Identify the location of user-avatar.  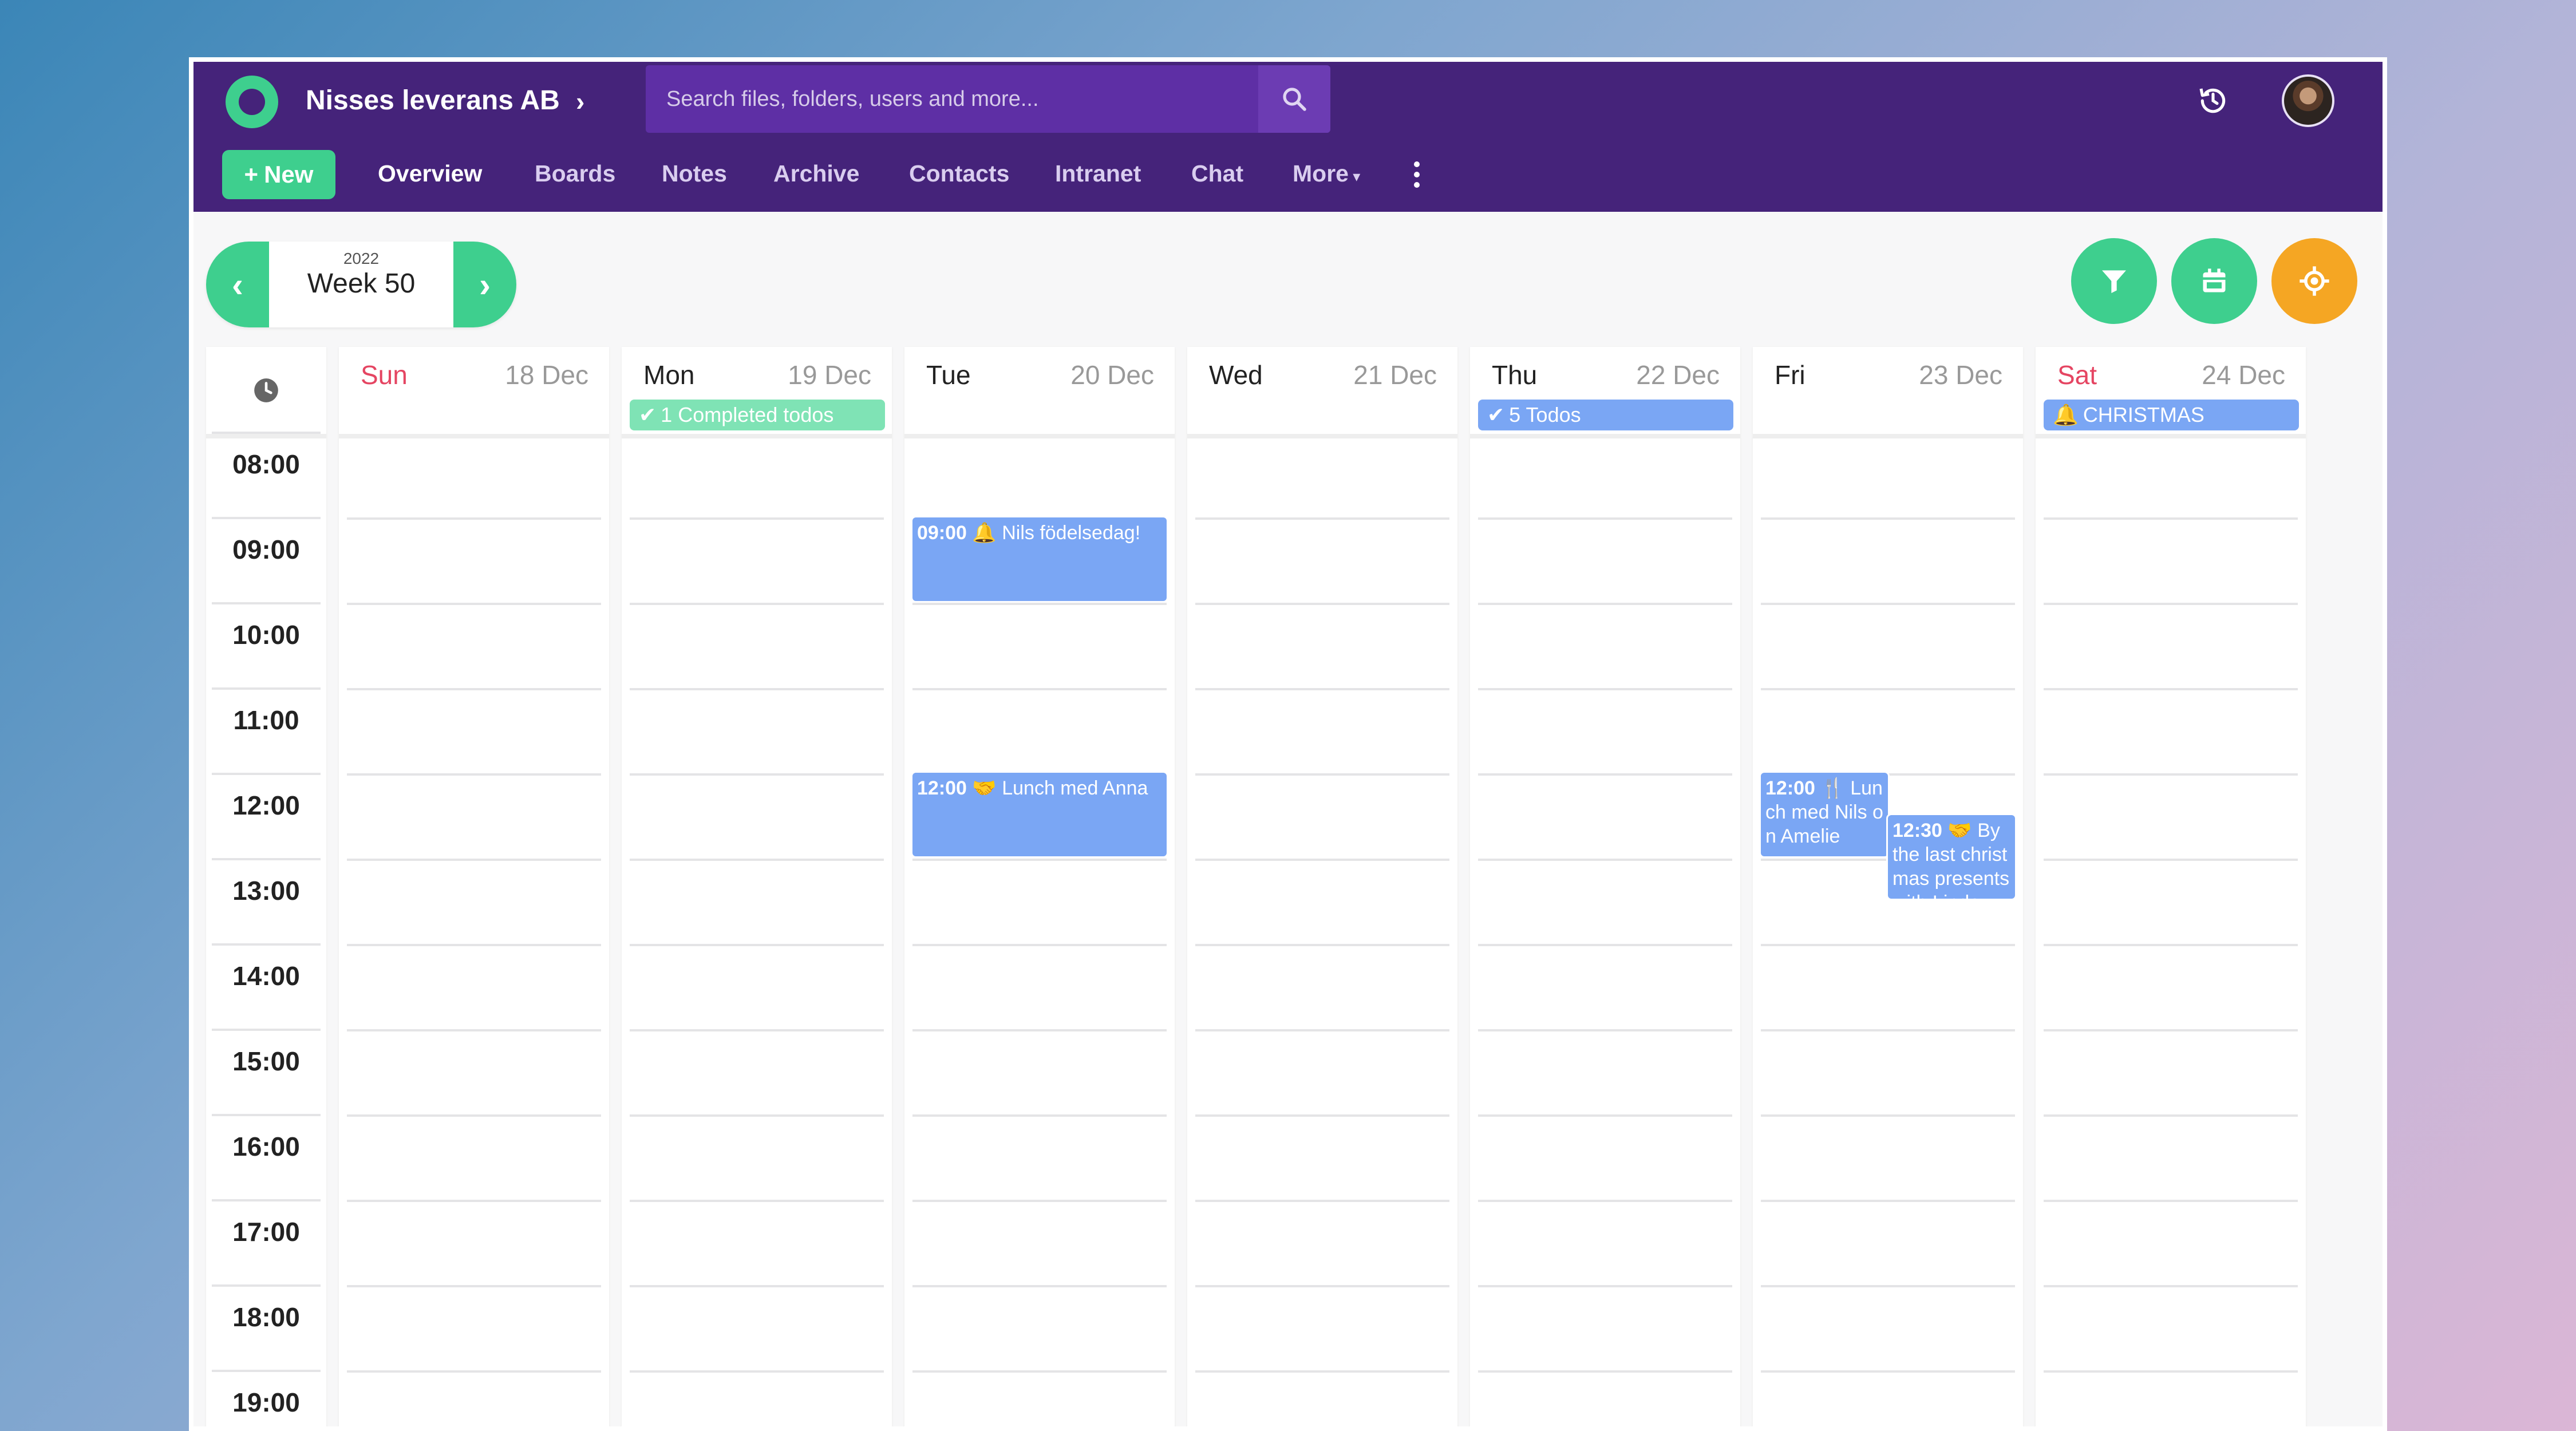
(2308, 100).